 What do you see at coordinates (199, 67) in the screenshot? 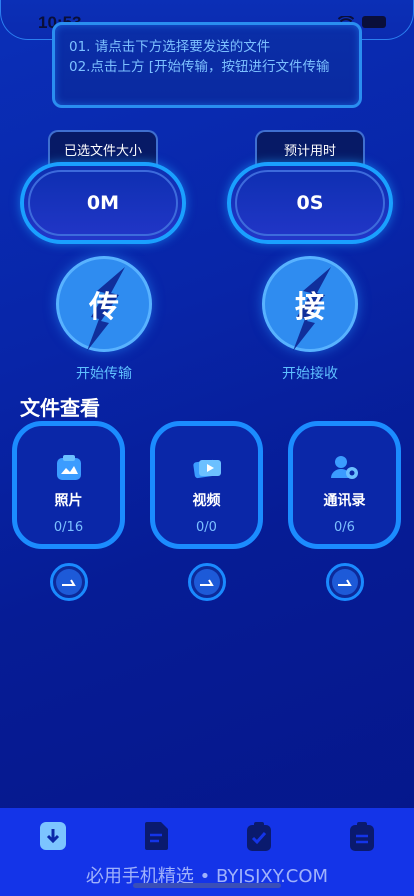
I see `instruction-line-2: 02.点击上方 [开始传输，按钮进行文件传输` at bounding box center [199, 67].